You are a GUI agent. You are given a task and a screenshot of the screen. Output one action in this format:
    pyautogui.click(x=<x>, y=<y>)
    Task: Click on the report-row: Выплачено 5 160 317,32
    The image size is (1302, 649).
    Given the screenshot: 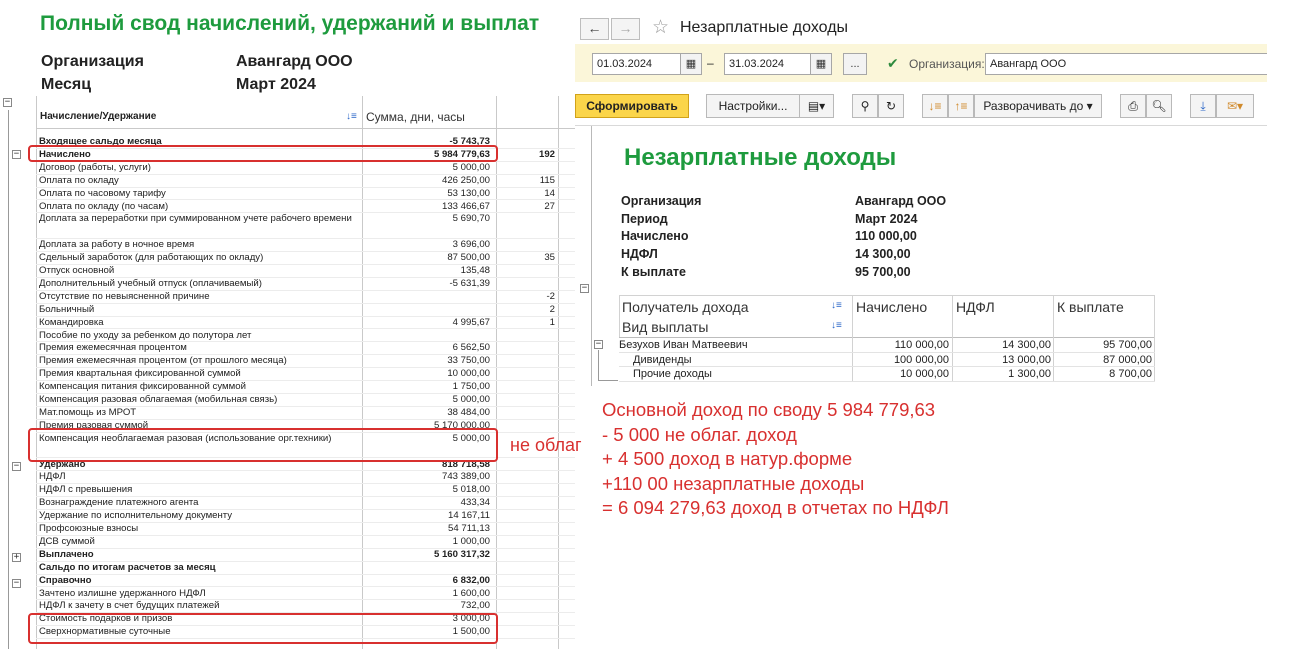 What is the action you would take?
    pyautogui.click(x=305, y=555)
    